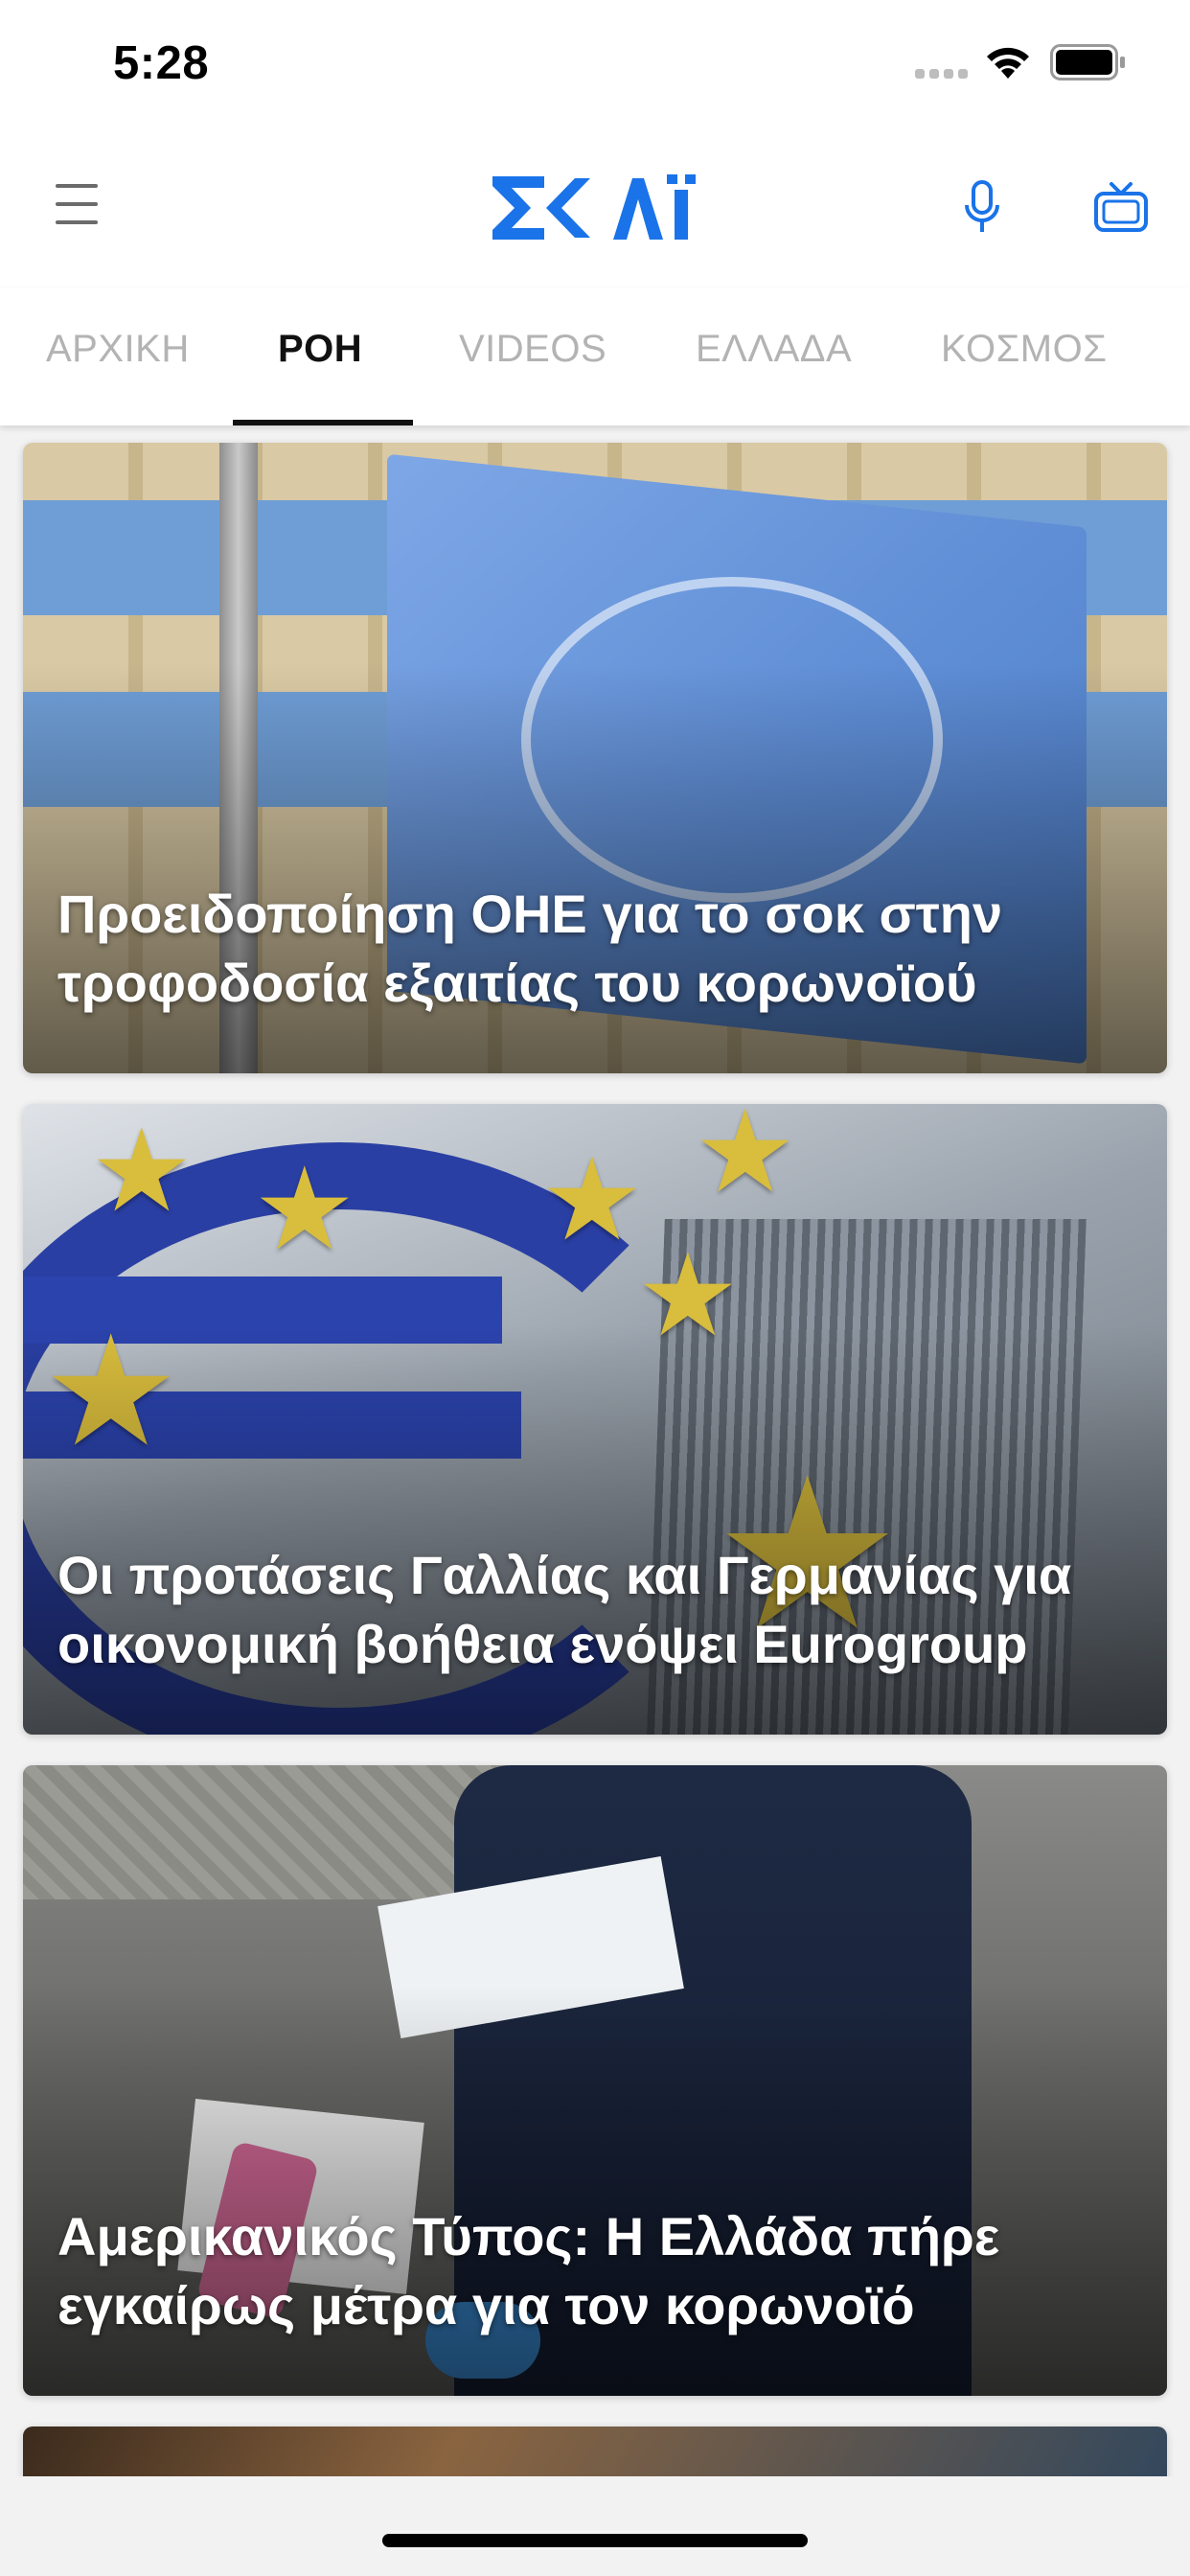  I want to click on article-image, so click(595, 2451).